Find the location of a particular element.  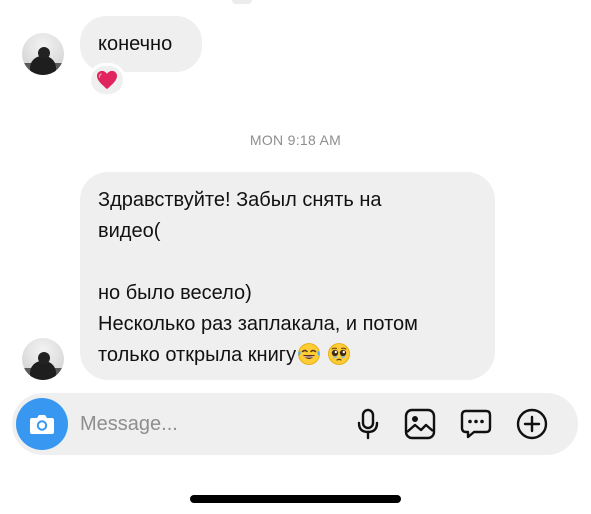

plus-button is located at coordinates (532, 424).